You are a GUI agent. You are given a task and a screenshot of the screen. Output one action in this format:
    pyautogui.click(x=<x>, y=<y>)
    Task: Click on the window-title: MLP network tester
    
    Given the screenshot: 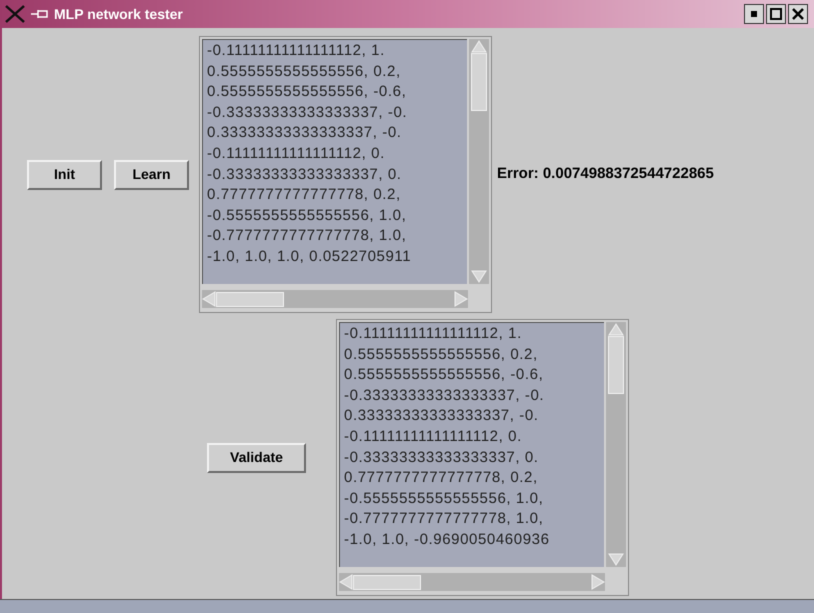 What is the action you would take?
    pyautogui.click(x=118, y=14)
    